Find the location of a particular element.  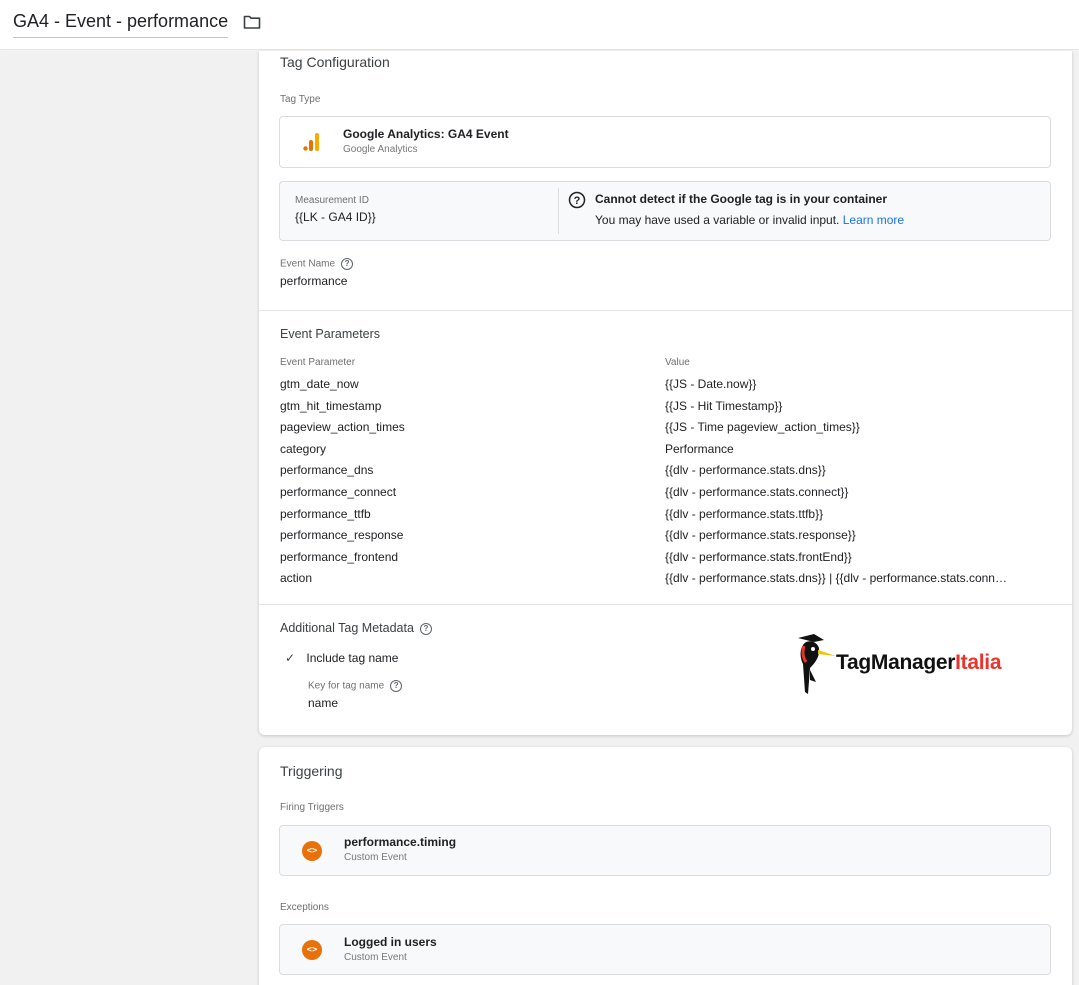

key-for-tag-name-label: Key for tag name is located at coordinates (346, 686).